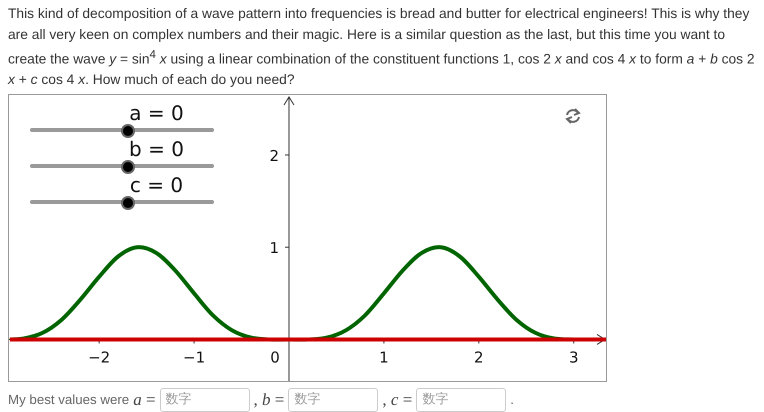  What do you see at coordinates (573, 357) in the screenshot?
I see `x-tick-label: 3` at bounding box center [573, 357].